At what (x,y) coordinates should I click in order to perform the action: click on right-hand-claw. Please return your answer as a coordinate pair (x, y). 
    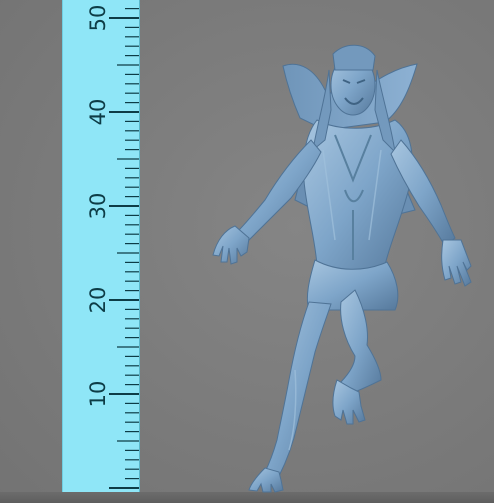
    Looking at the image, I should click on (456, 263).